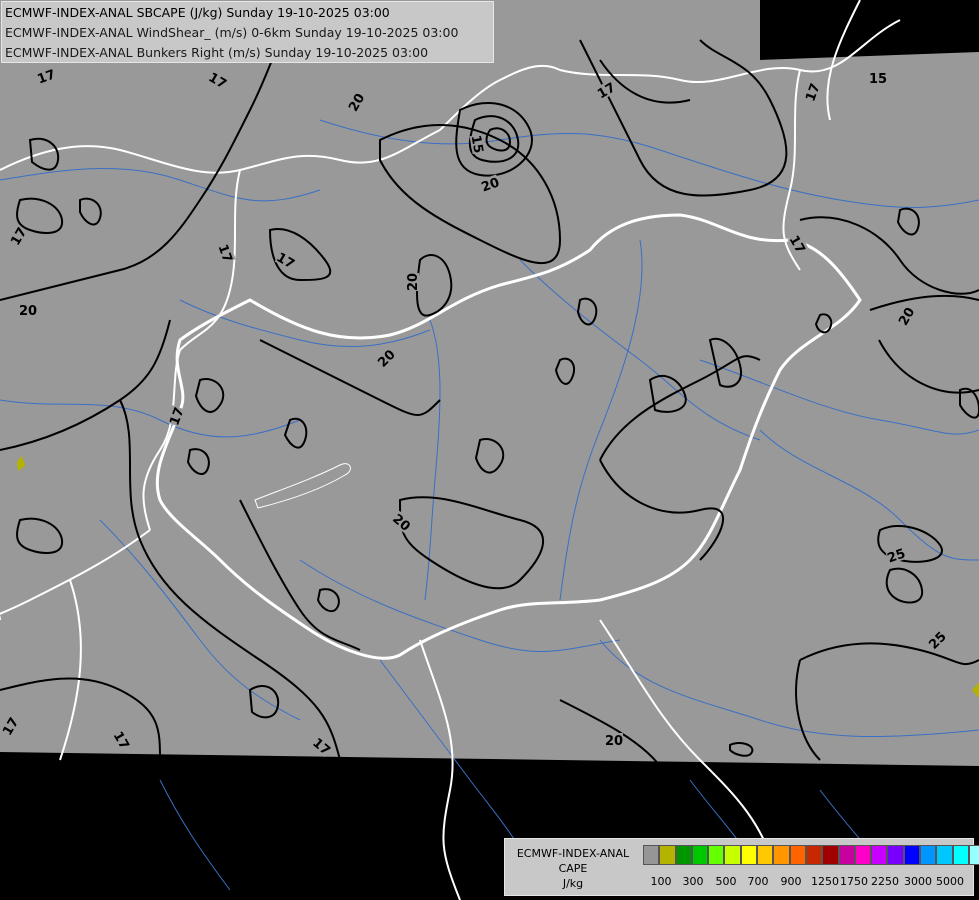  I want to click on legend-source: ECMWF-INDEX-ANAL, so click(573, 853).